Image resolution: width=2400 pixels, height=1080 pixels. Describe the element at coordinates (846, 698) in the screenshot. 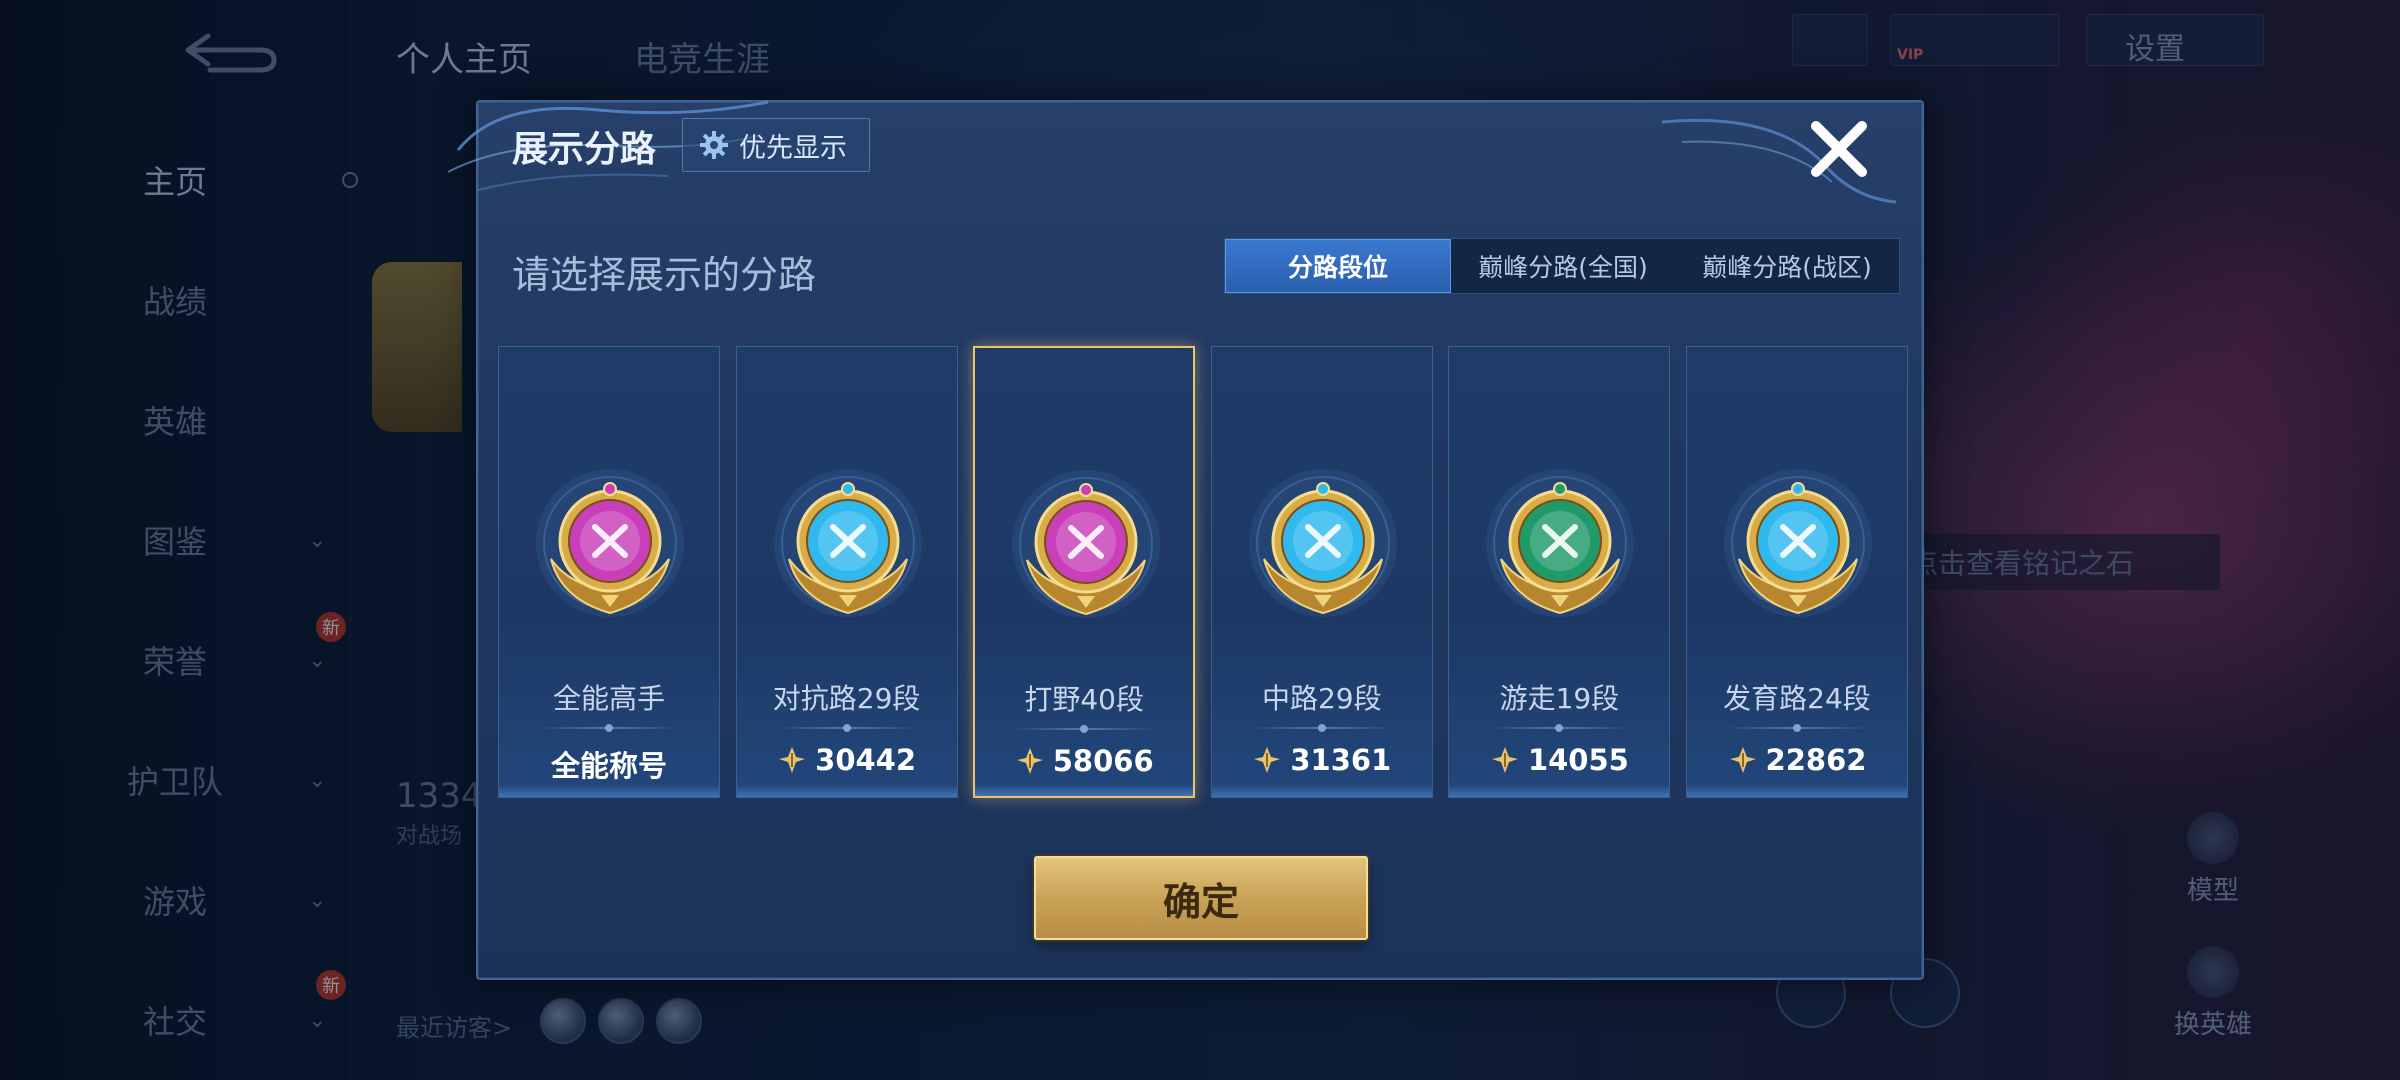

I see `lane-card-name: 对抗路29段` at that location.